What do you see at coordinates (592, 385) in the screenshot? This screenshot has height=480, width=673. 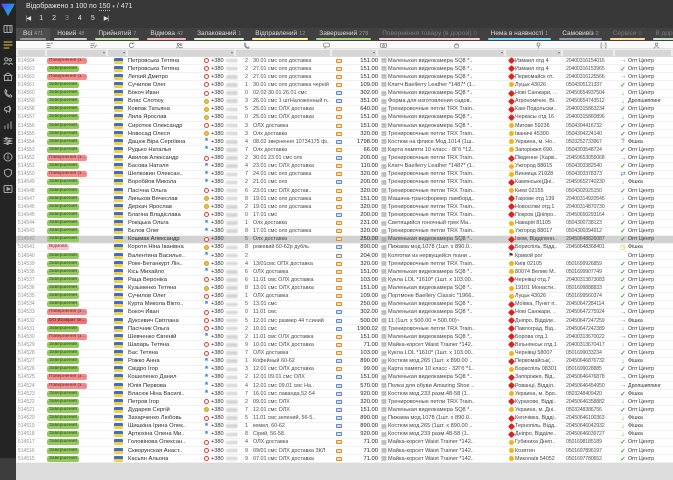 I see `tracking-number: 20450646454950` at bounding box center [592, 385].